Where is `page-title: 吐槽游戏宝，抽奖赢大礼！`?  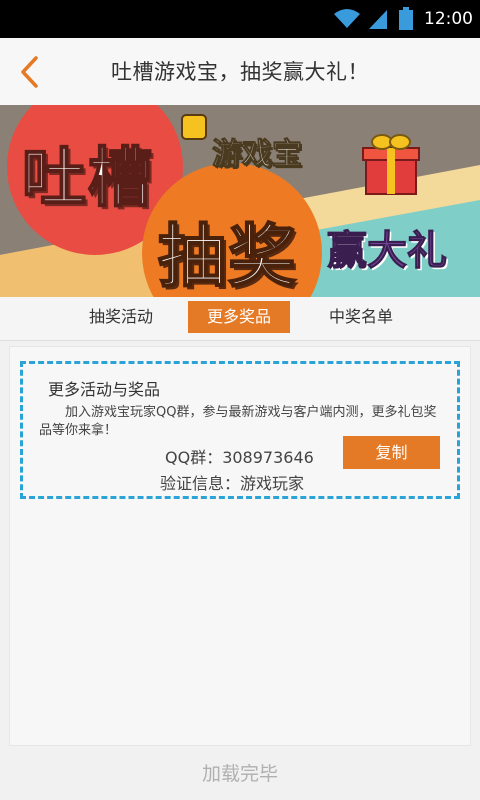 page-title: 吐槽游戏宝，抽奖赢大礼！ is located at coordinates (240, 72).